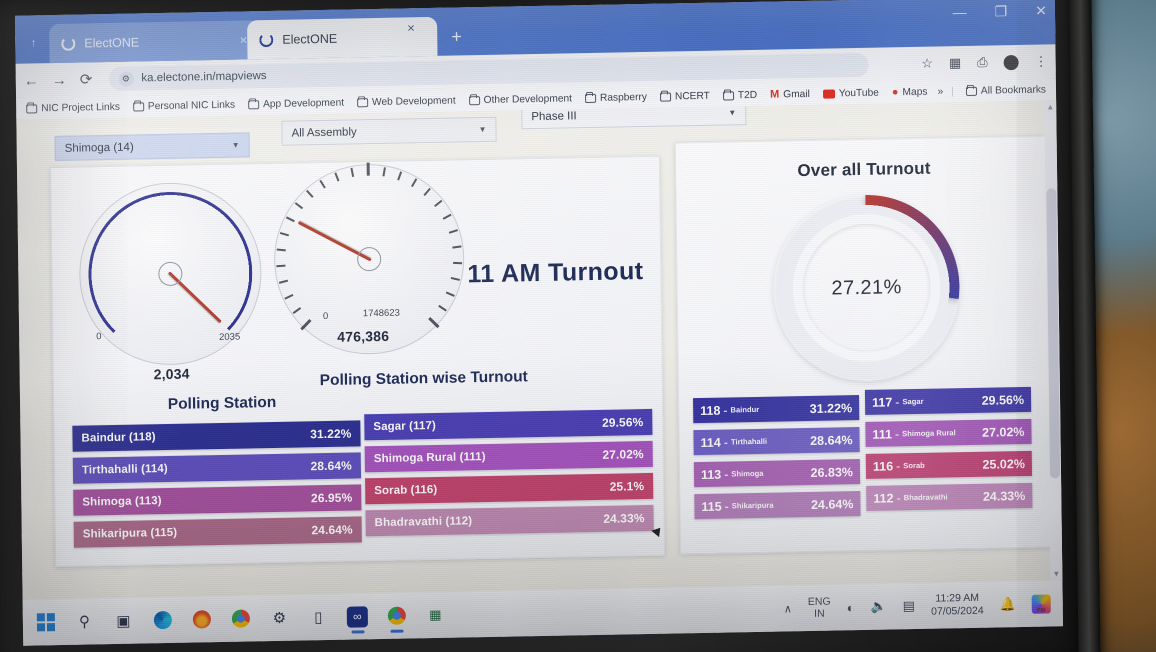 This screenshot has height=652, width=1156. What do you see at coordinates (948, 432) in the screenshot?
I see `table-row: 111- Shimoga Rural 27.02%` at bounding box center [948, 432].